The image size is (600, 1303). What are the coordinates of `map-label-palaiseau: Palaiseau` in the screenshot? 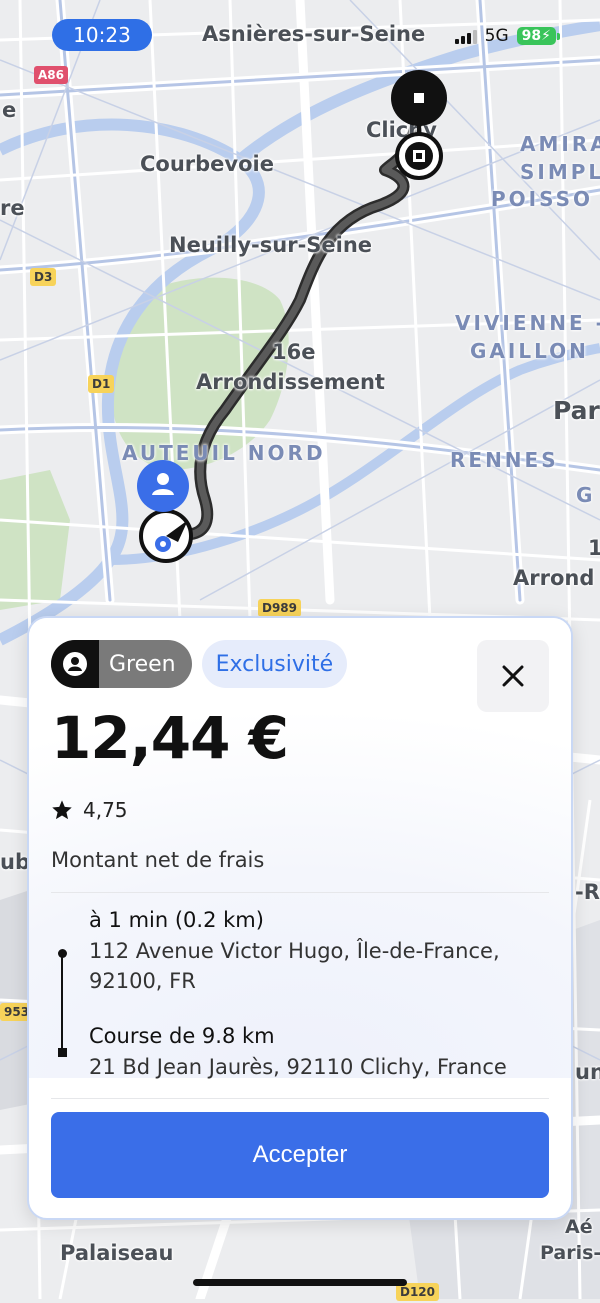 It's located at (117, 1253).